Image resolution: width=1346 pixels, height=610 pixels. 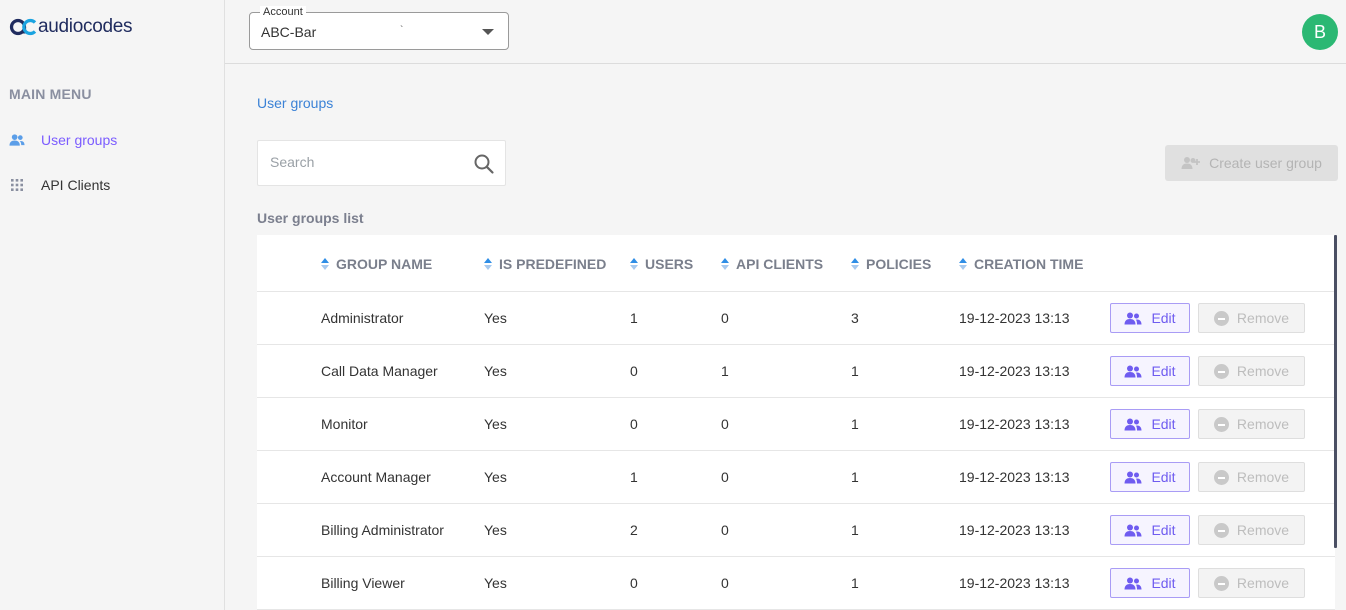 I want to click on column-header-is-predefined: IS PREDEFINED, so click(x=545, y=264).